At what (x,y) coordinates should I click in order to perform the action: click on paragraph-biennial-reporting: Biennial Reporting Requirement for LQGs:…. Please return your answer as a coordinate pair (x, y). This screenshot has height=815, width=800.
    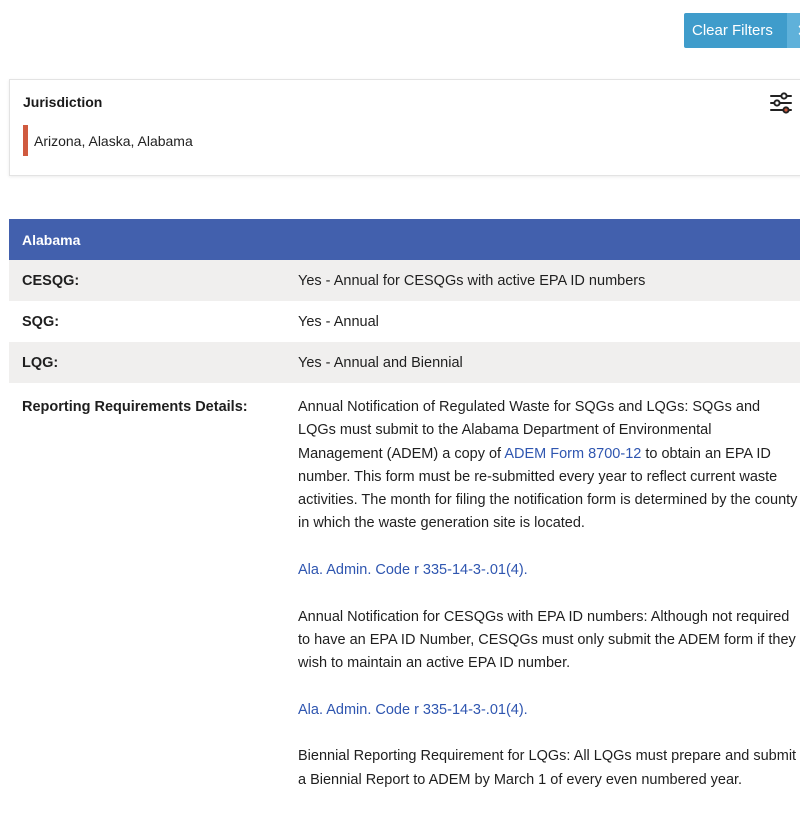
    Looking at the image, I should click on (547, 768).